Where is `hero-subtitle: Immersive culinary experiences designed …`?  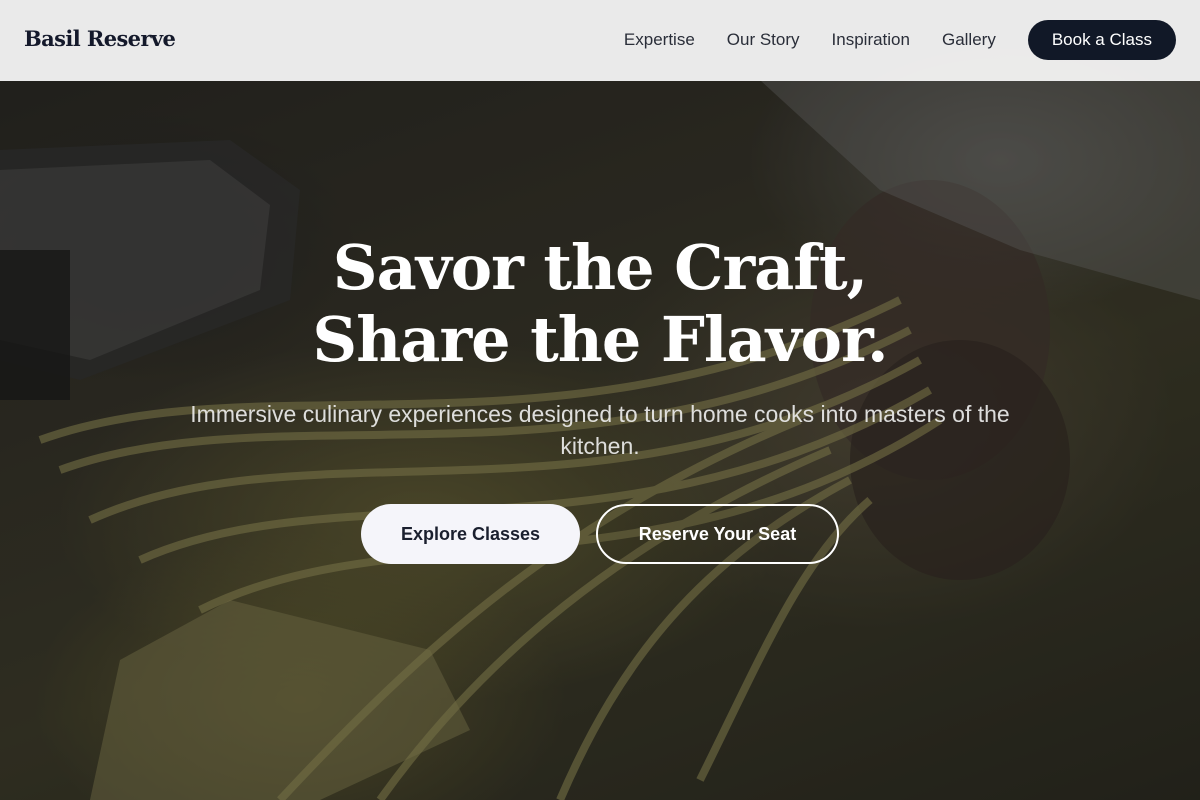 hero-subtitle: Immersive culinary experiences designed … is located at coordinates (600, 430).